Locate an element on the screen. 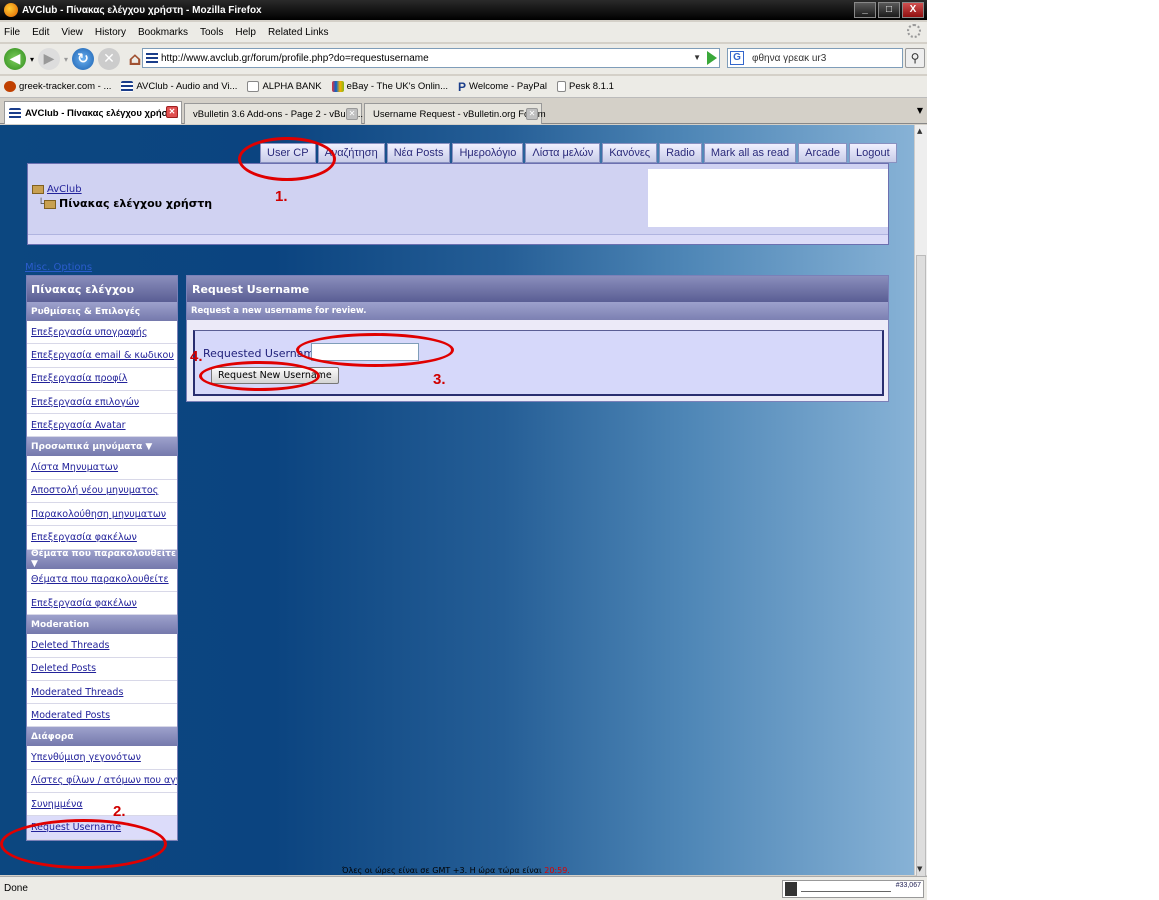  forward-arrow-icon: ▶ is located at coordinates (49, 59).